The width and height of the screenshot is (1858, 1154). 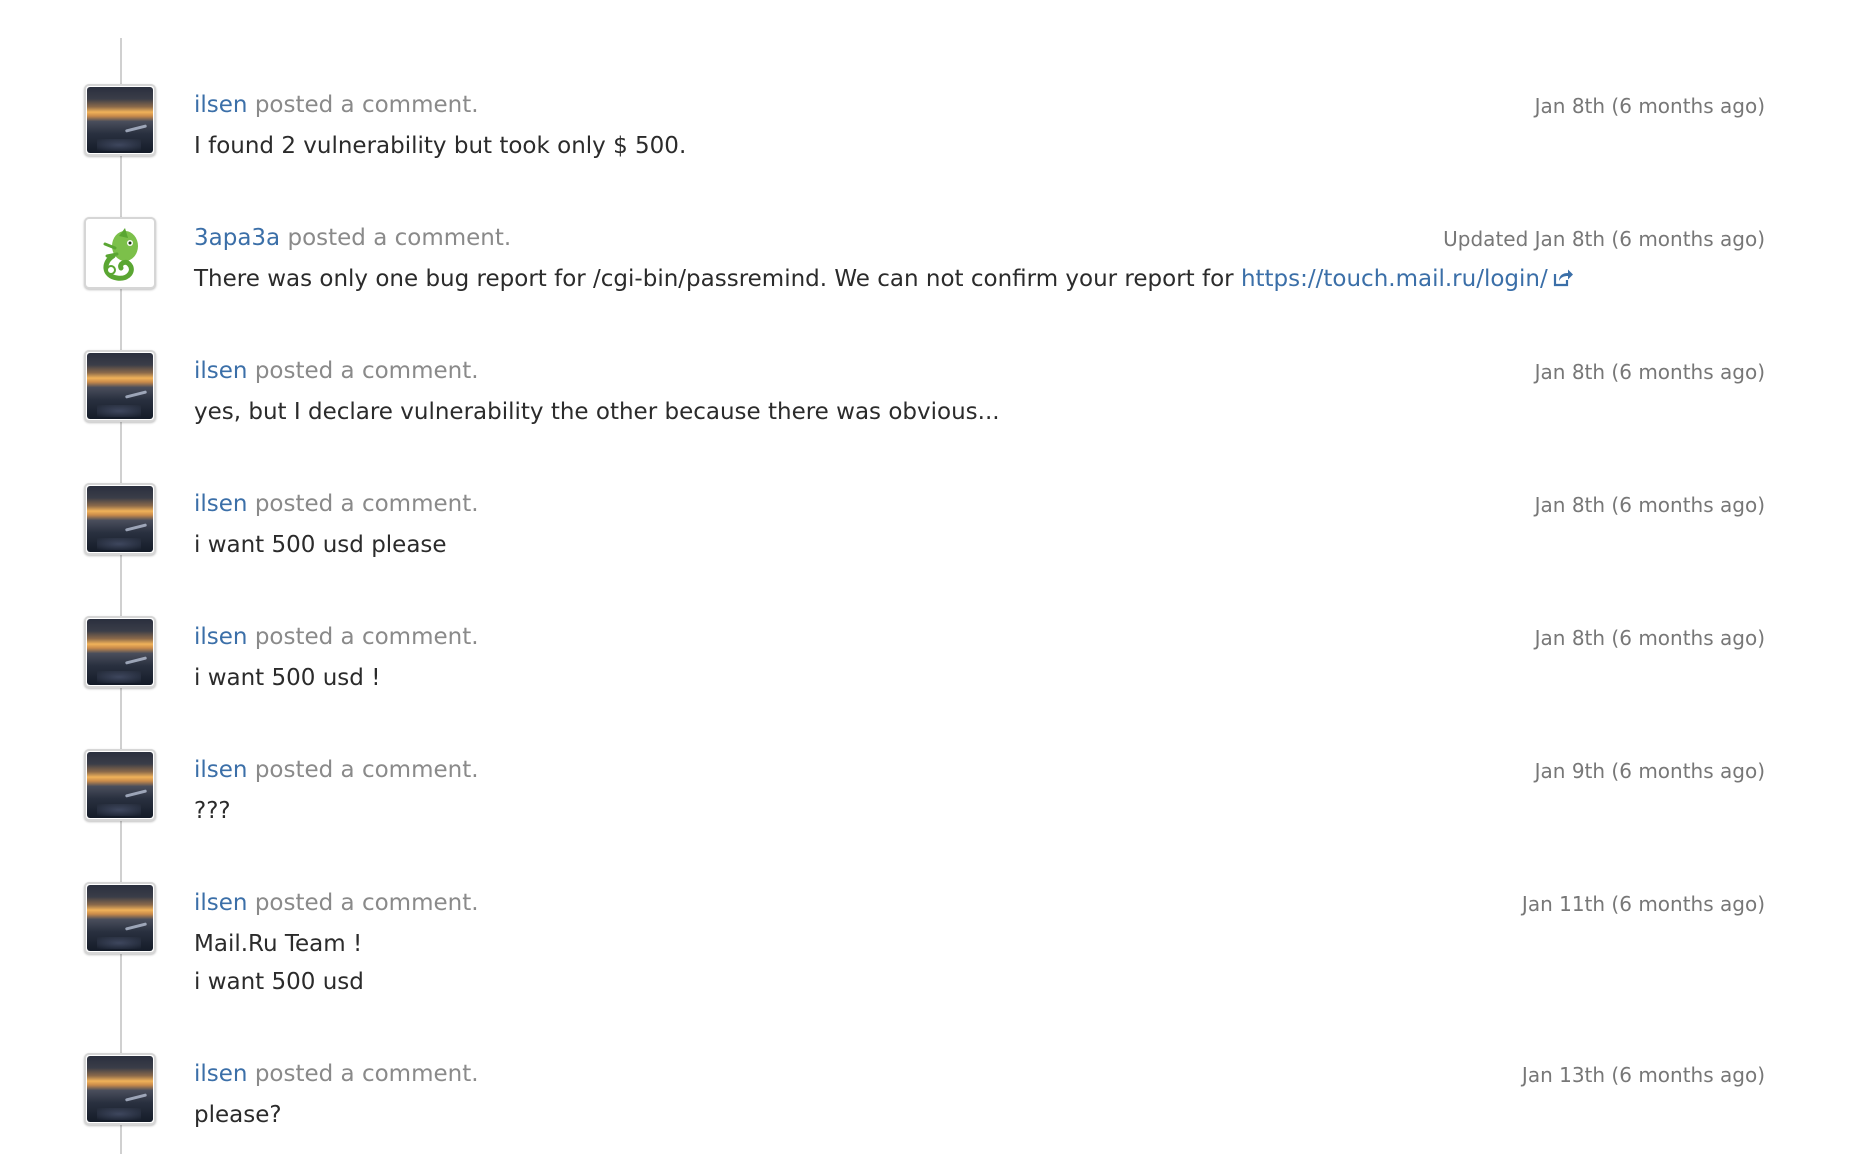 I want to click on comment-text: Mail.Ru Team !, so click(x=278, y=944).